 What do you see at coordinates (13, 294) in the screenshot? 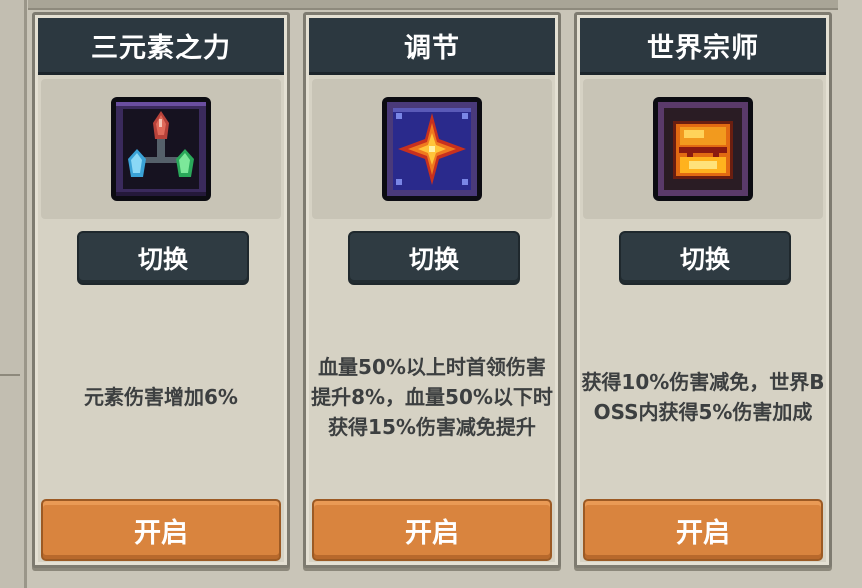
I see `left-panel-edge` at bounding box center [13, 294].